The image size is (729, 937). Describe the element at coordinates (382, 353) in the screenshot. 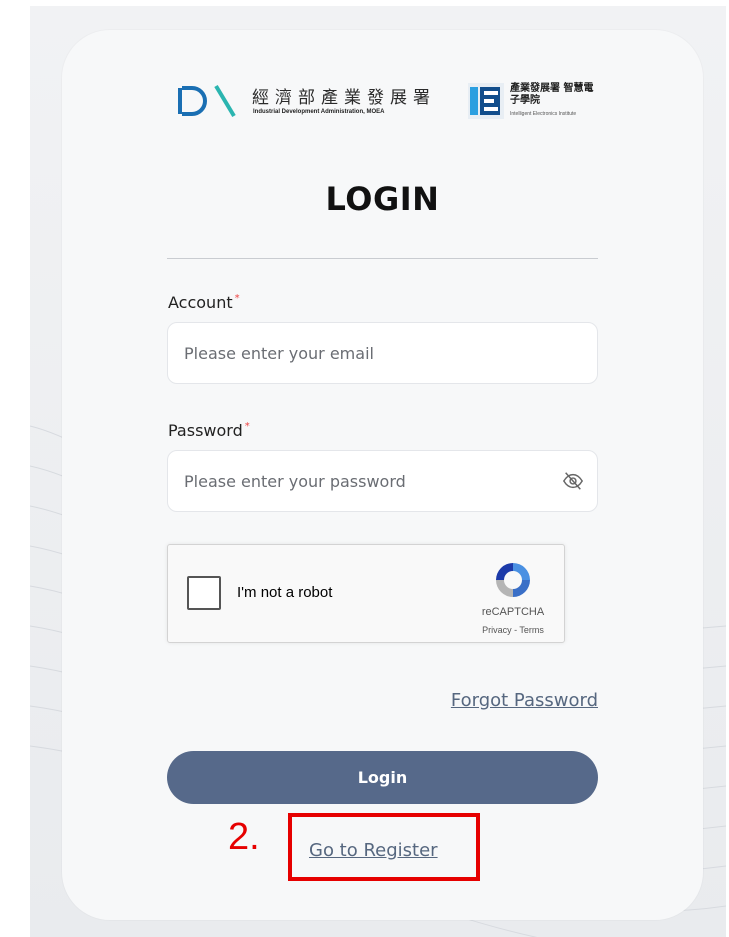

I see `account-email-input` at that location.